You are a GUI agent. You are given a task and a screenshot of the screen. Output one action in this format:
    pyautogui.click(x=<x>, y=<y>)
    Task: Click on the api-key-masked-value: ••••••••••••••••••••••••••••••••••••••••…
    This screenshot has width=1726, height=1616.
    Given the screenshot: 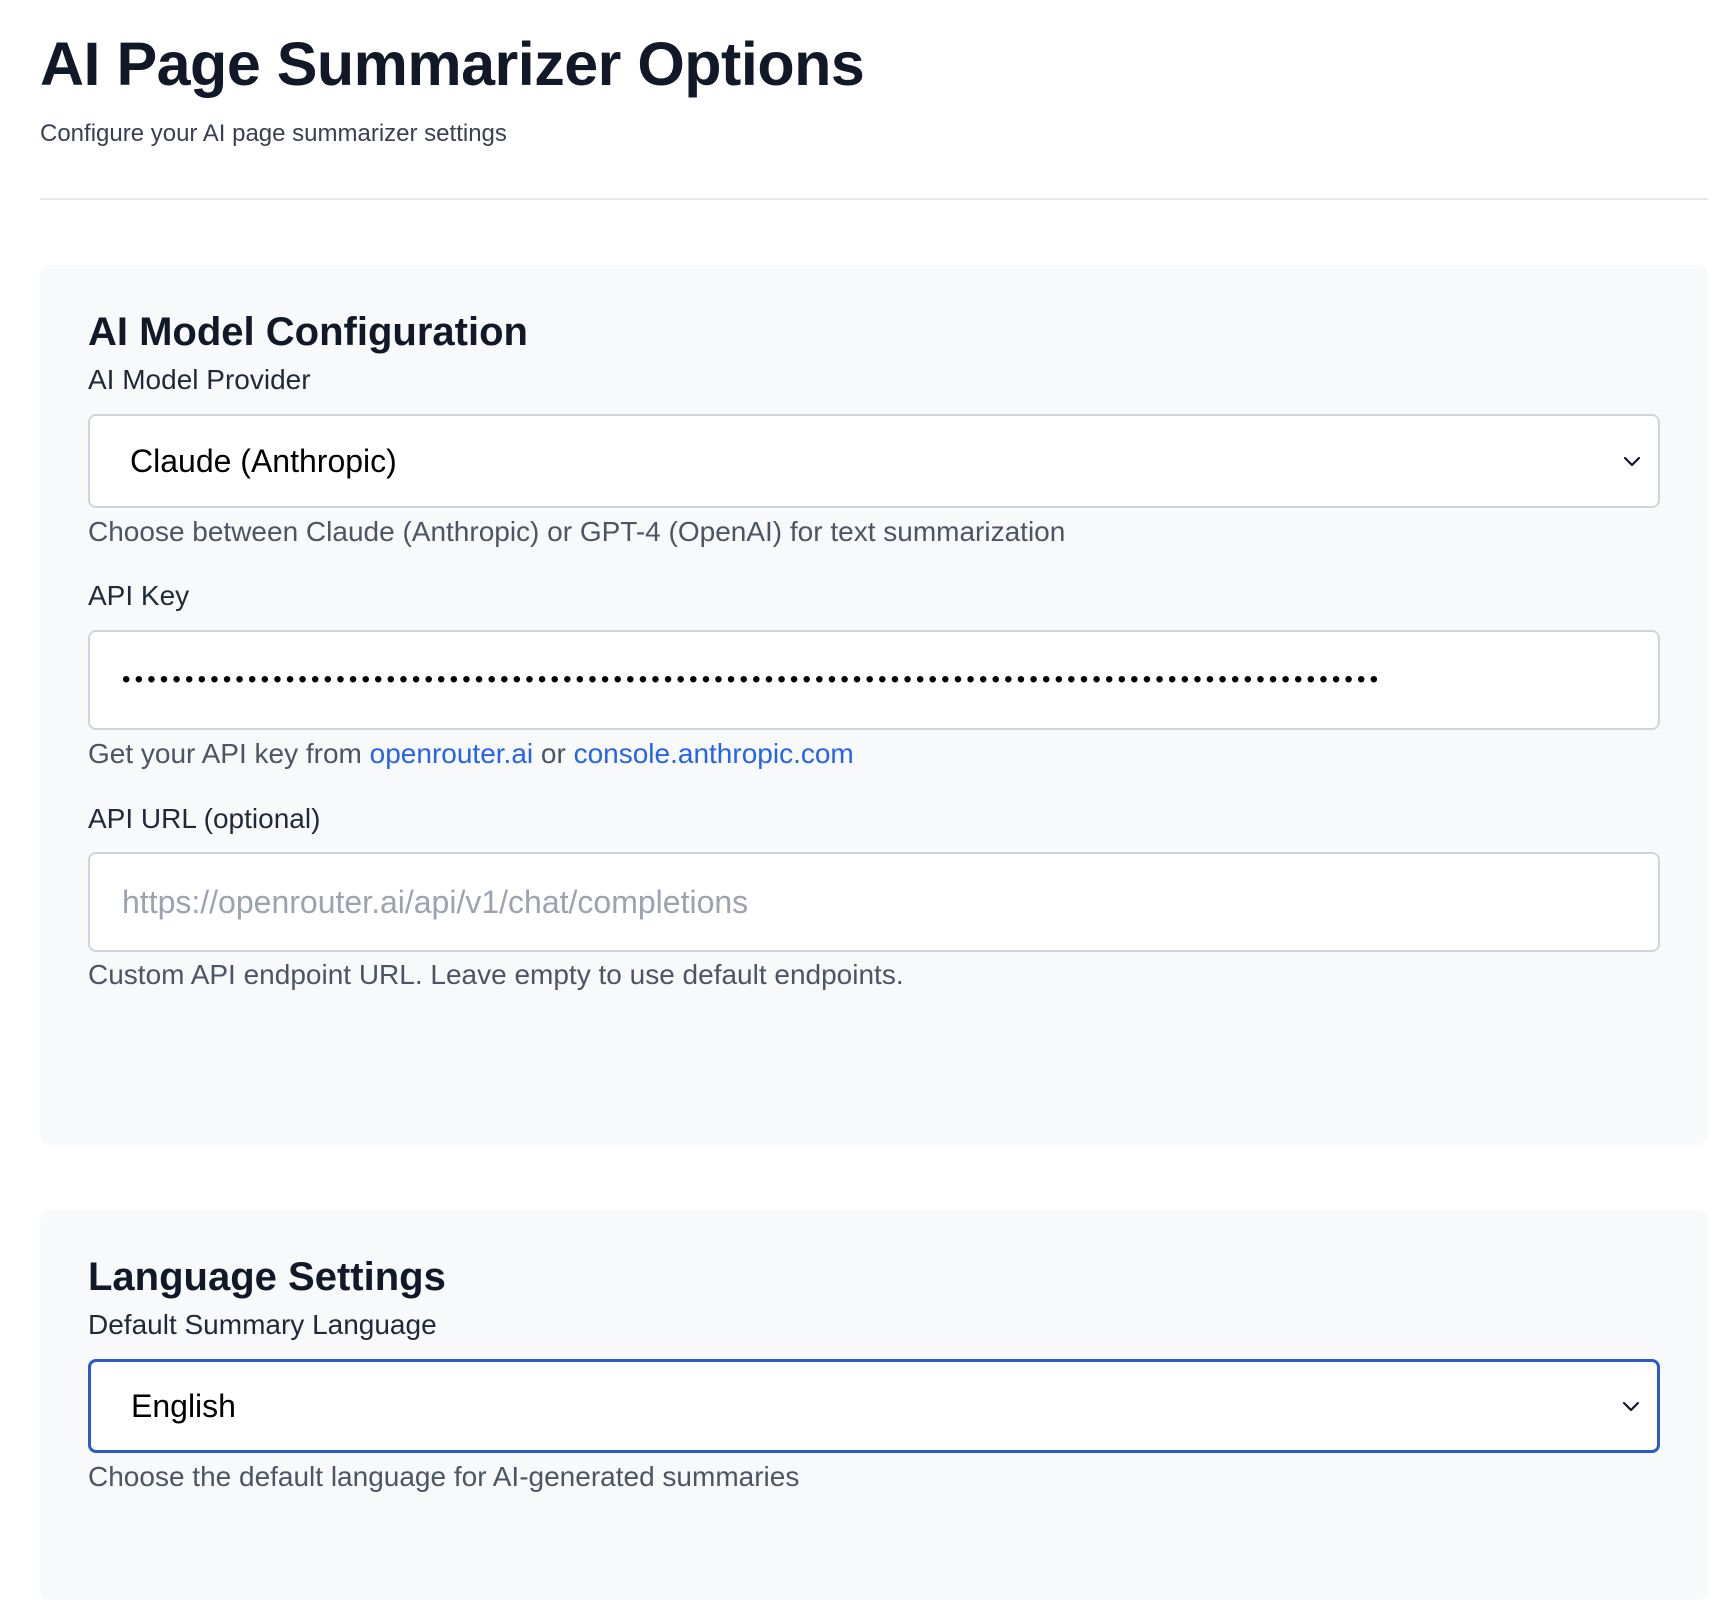 What is the action you would take?
    pyautogui.click(x=752, y=679)
    